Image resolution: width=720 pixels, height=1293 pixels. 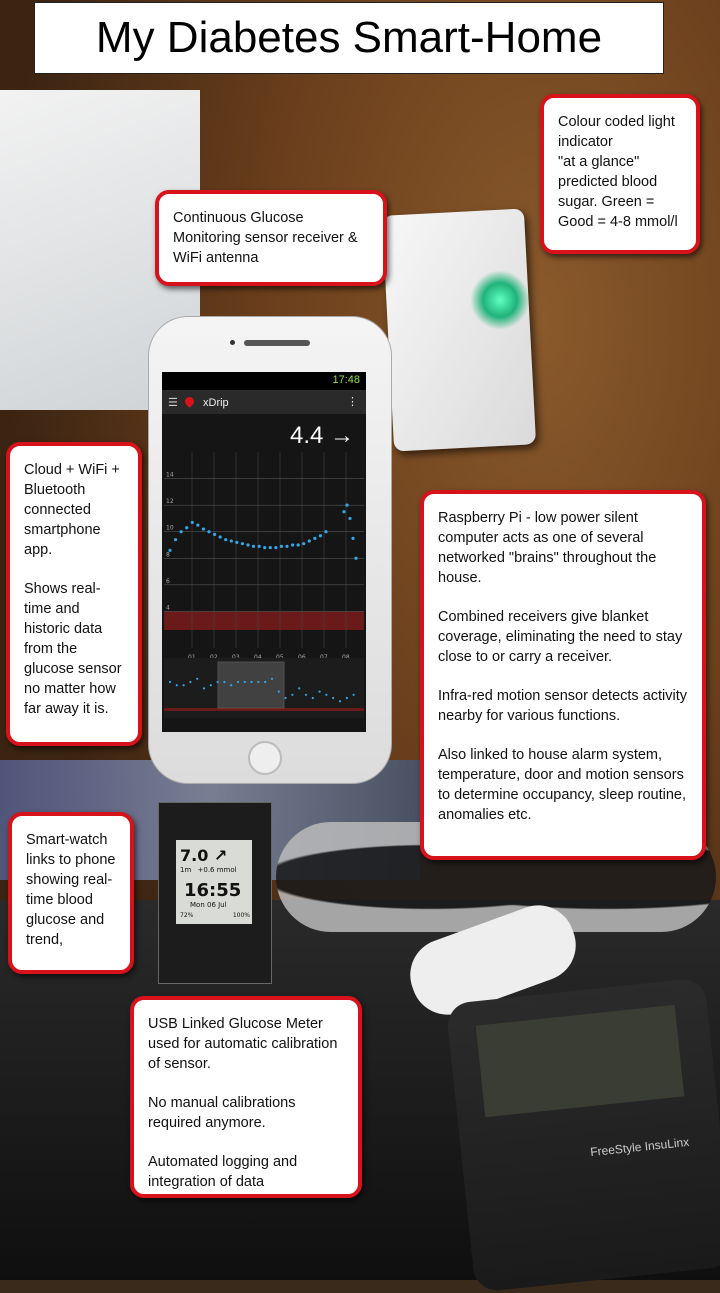 I want to click on watch-battery: 72% 100%, so click(x=215, y=915).